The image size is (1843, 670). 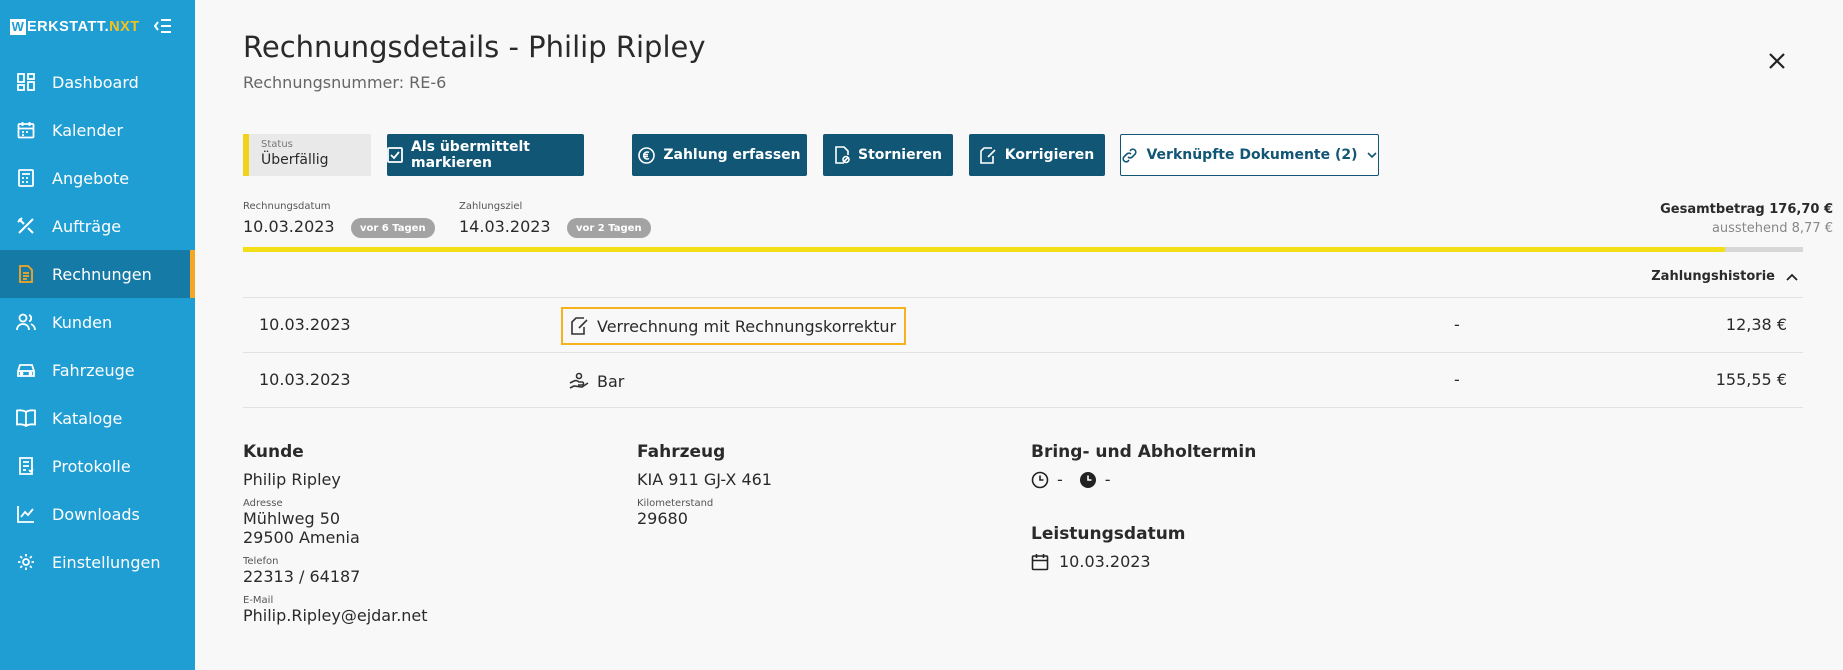 What do you see at coordinates (26, 322) in the screenshot?
I see `users-icon` at bounding box center [26, 322].